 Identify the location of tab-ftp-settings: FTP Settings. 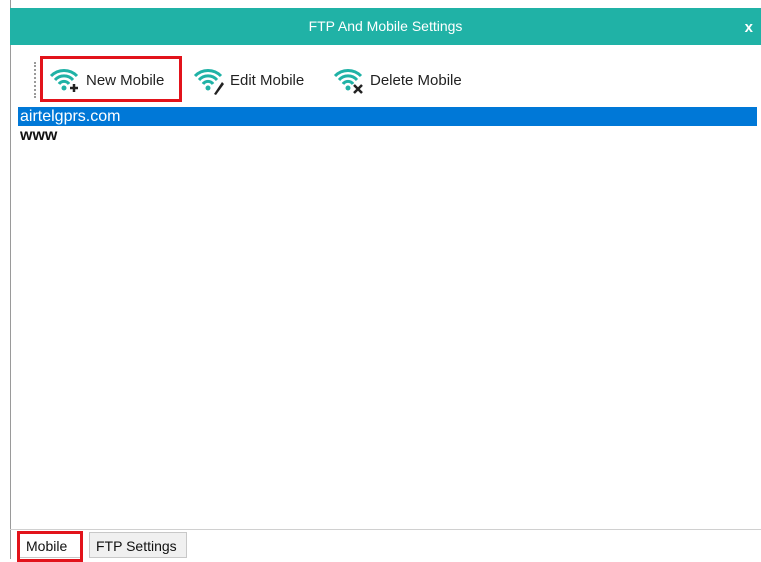
(138, 545).